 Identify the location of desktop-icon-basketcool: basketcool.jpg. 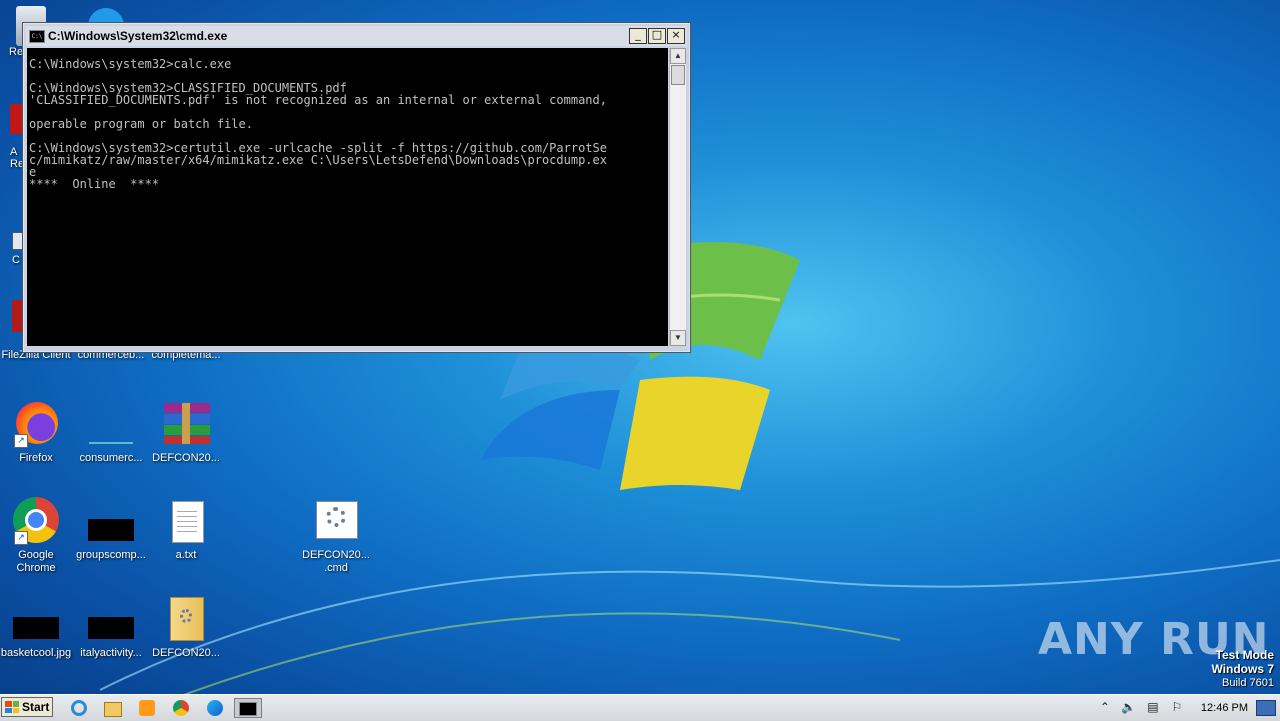
(38, 627).